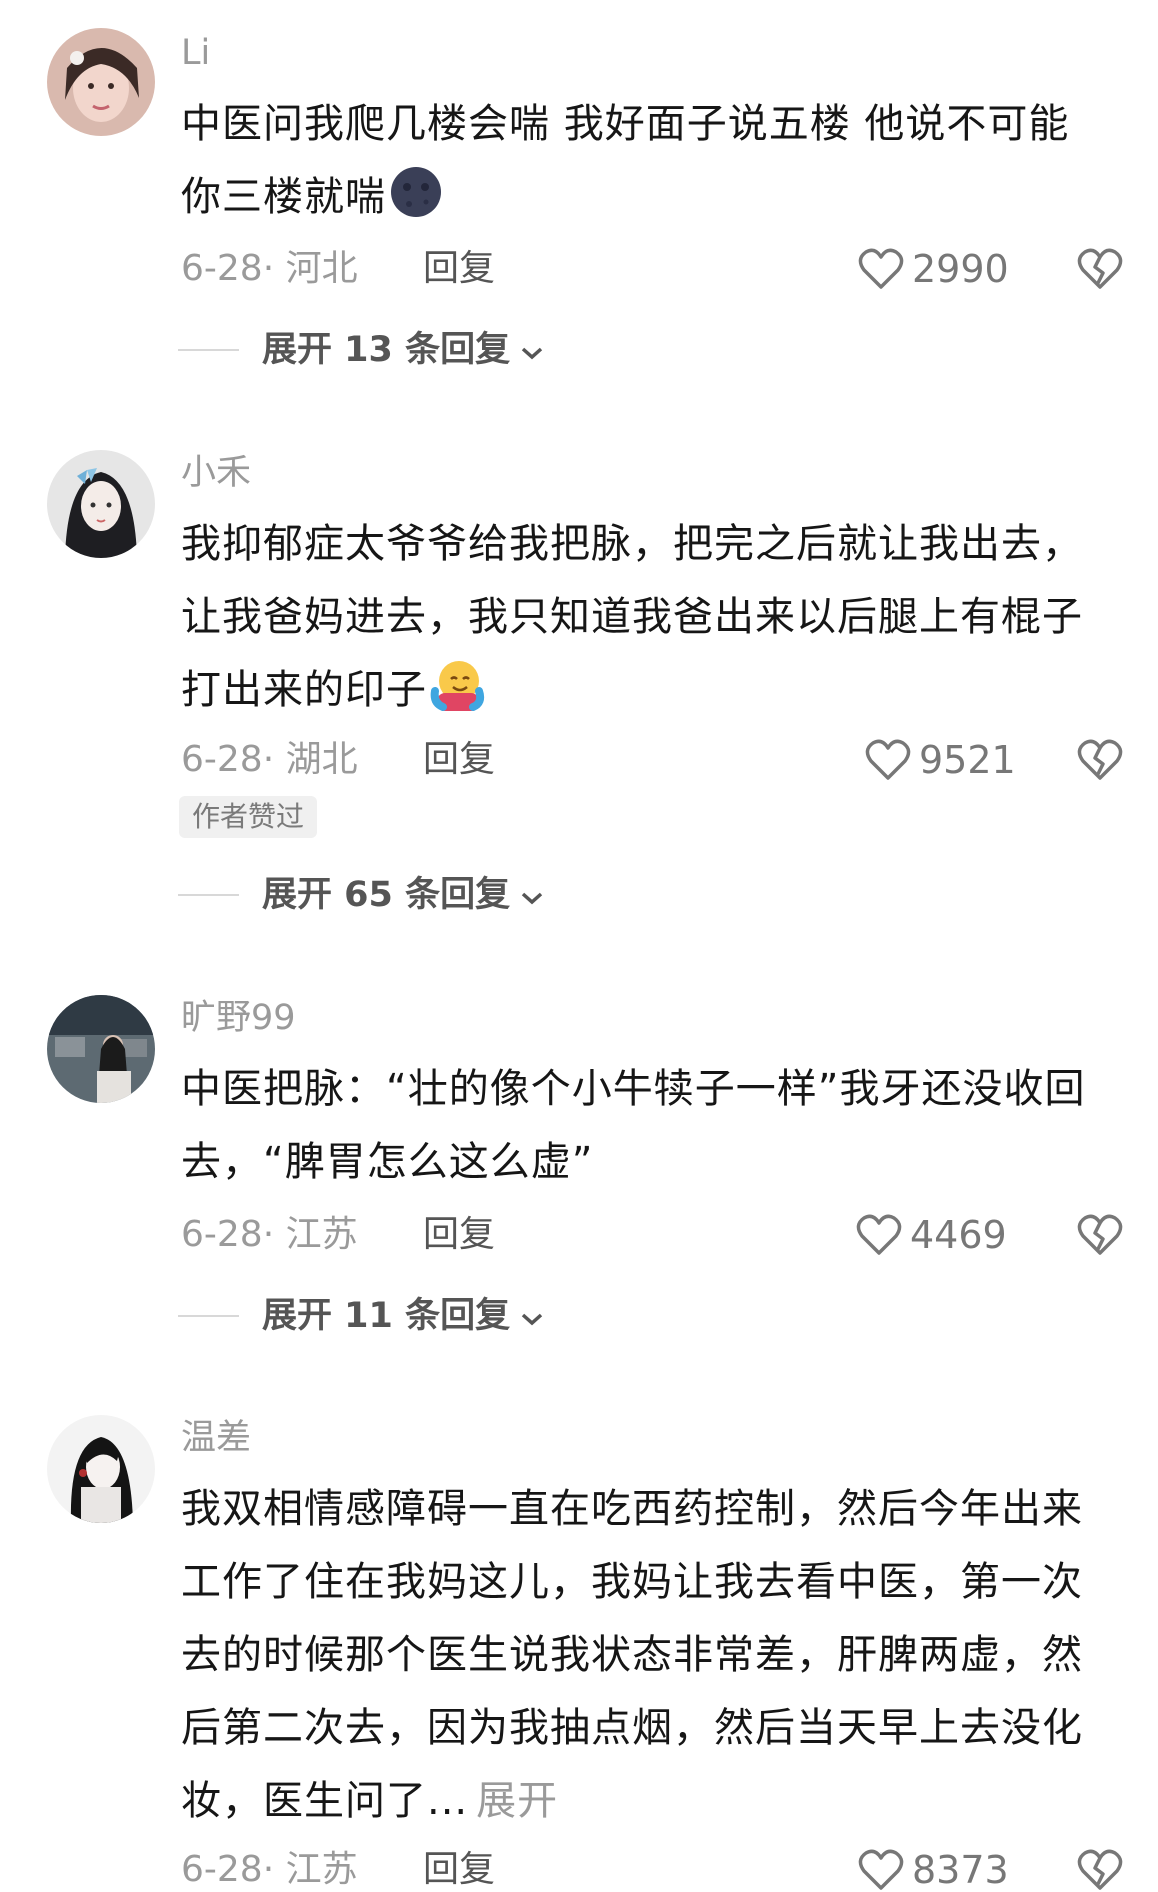 This screenshot has width=1158, height=1892. I want to click on expand-replies-label: 展开 11 条回复, so click(386, 1316).